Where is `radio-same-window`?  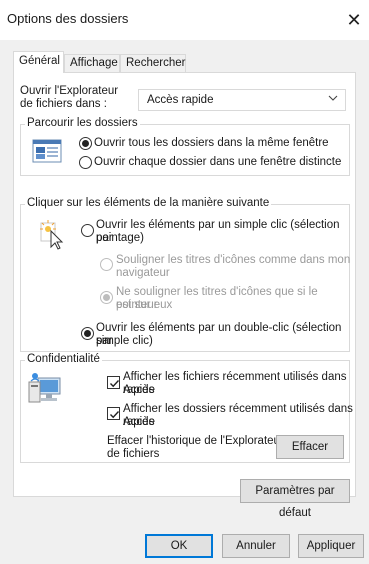 radio-same-window is located at coordinates (85, 143).